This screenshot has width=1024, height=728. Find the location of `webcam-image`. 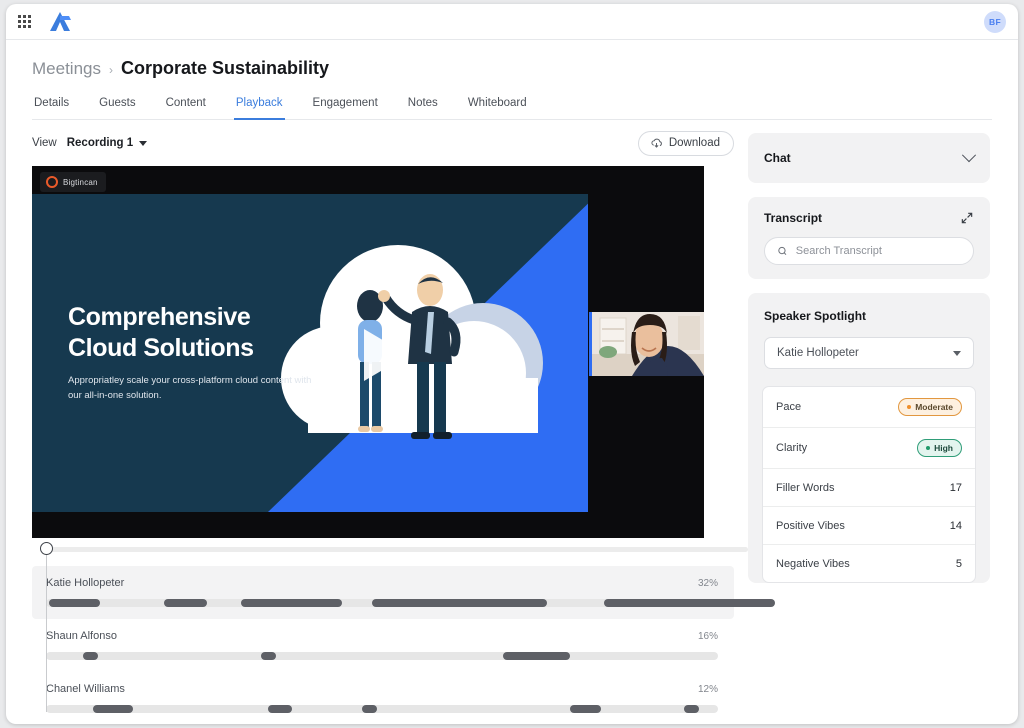

webcam-image is located at coordinates (648, 344).